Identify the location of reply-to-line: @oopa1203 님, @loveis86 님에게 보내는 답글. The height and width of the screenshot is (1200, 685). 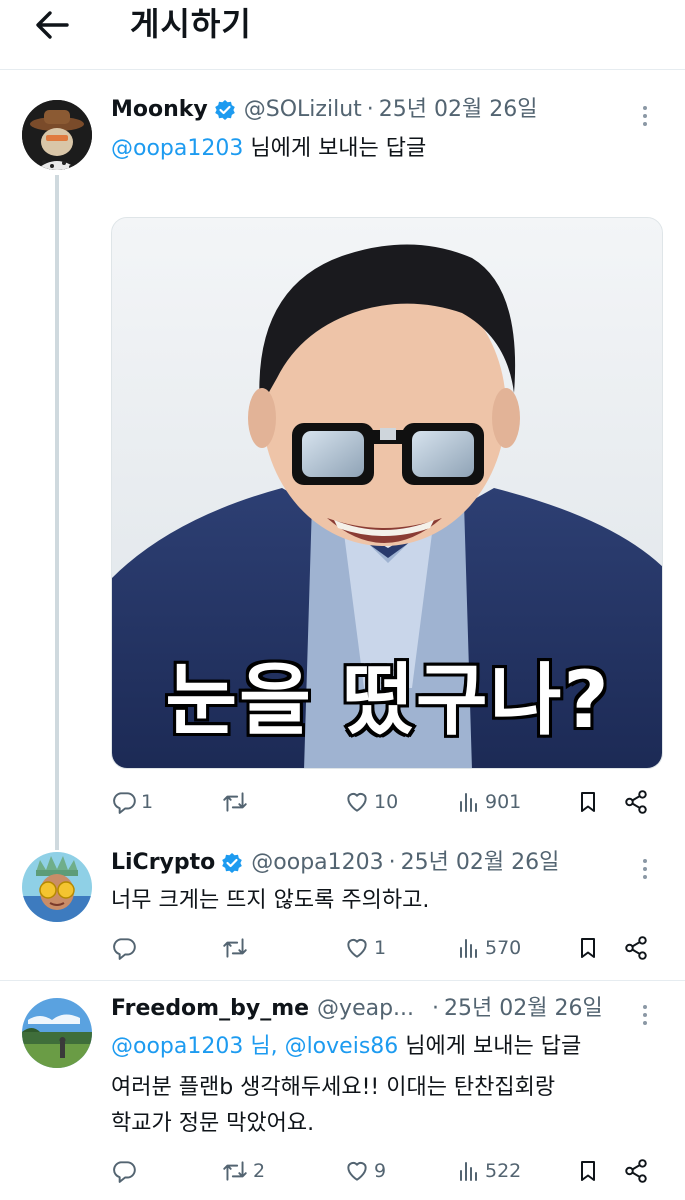
(346, 1047).